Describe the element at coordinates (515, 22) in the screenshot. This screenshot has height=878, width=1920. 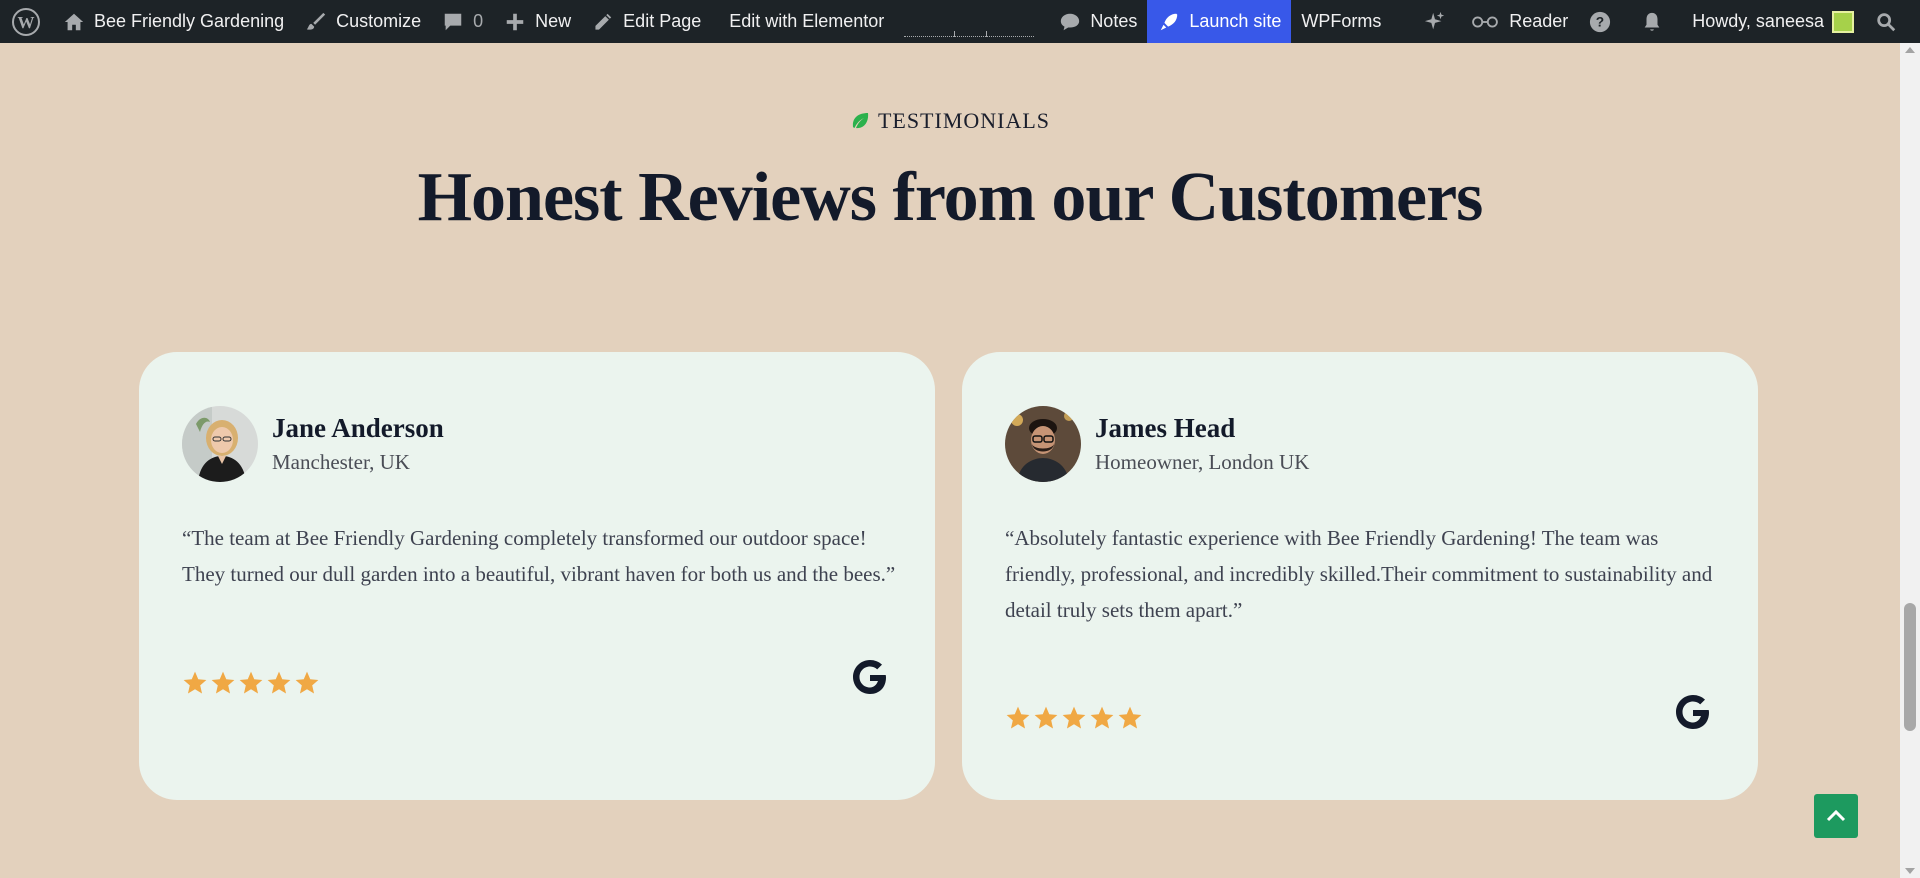
I see `plus-icon` at that location.